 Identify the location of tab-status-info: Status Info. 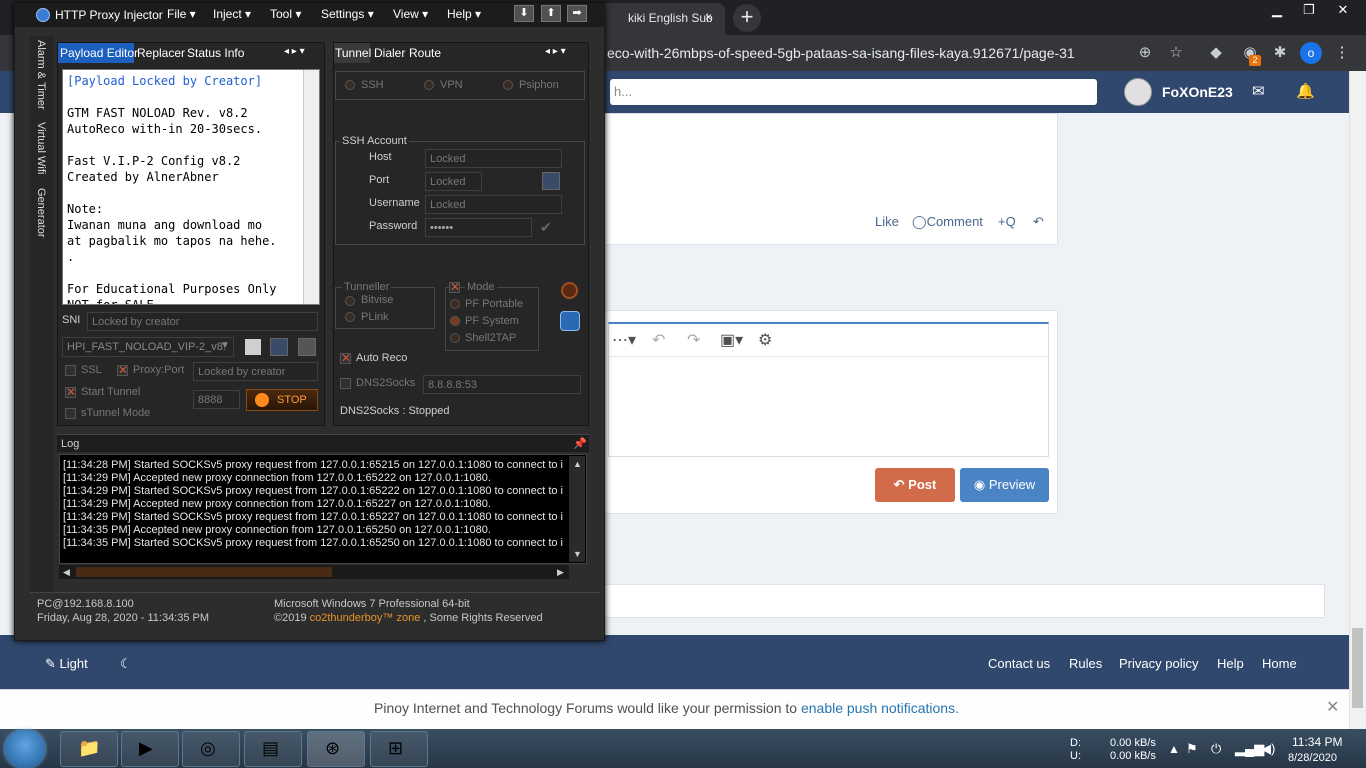
(215, 53).